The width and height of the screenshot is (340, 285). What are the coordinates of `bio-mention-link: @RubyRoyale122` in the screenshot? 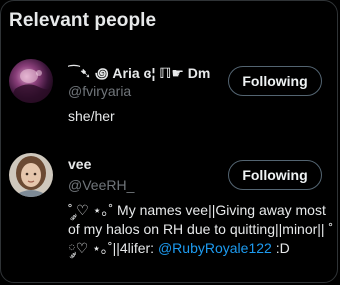 It's located at (215, 248).